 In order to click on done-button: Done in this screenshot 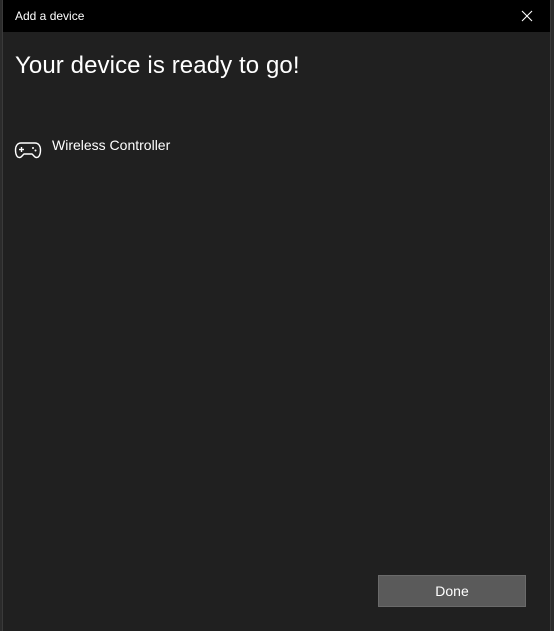, I will do `click(452, 591)`.